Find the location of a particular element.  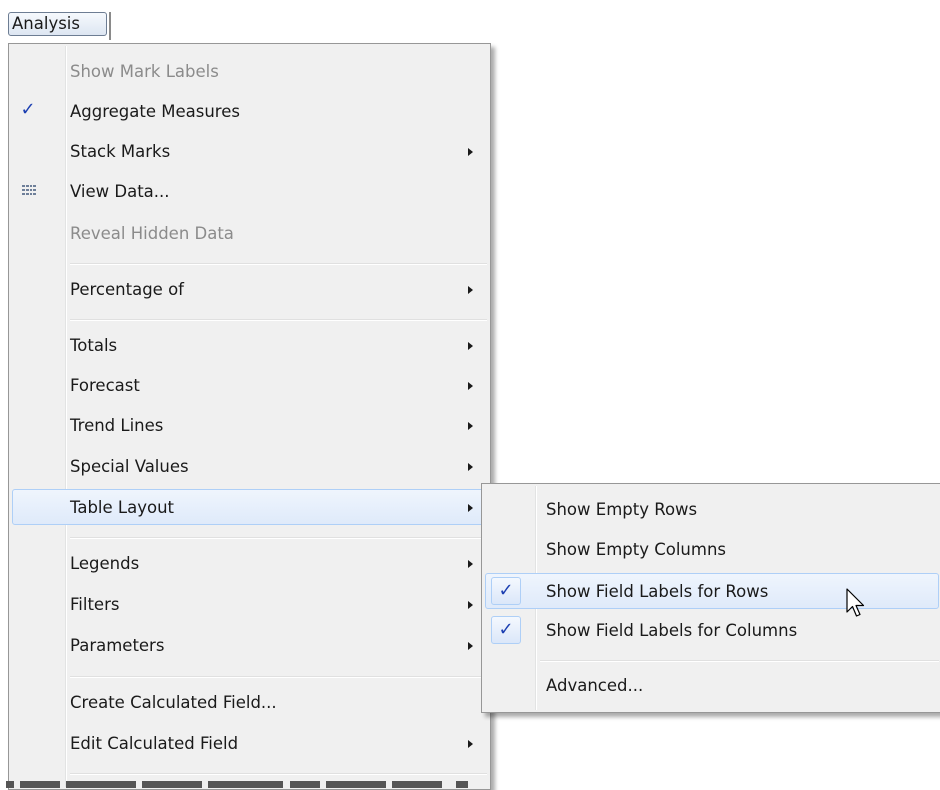

menu-item-edit-calculated-field: Edit Calculated Field is located at coordinates (249, 744).